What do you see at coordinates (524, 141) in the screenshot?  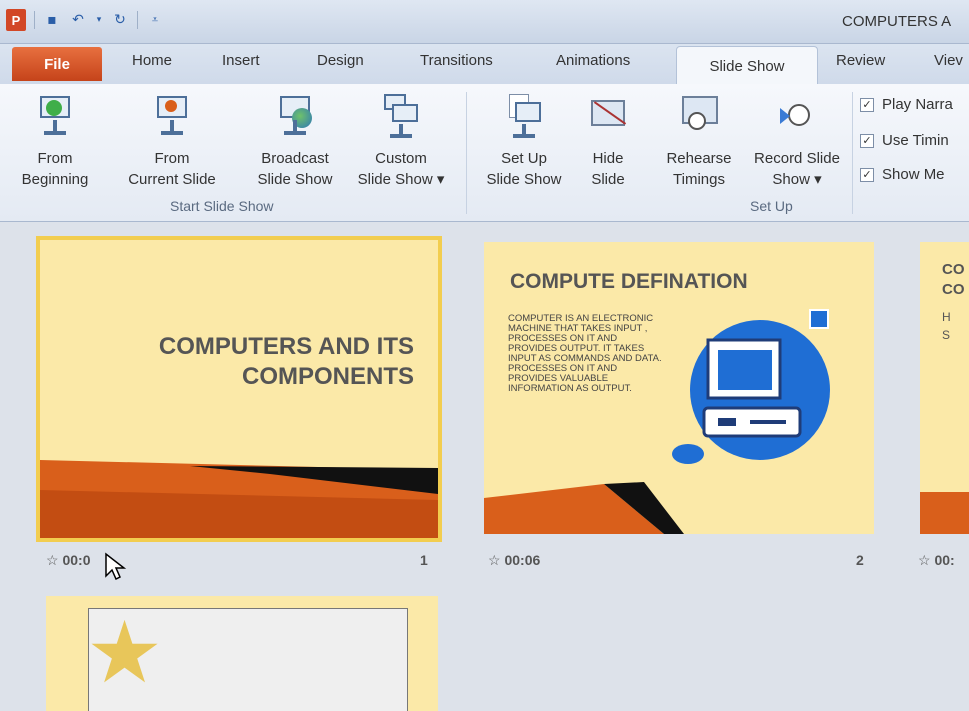 I see `set-up-slide-show-button: Set Up Slide Show` at bounding box center [524, 141].